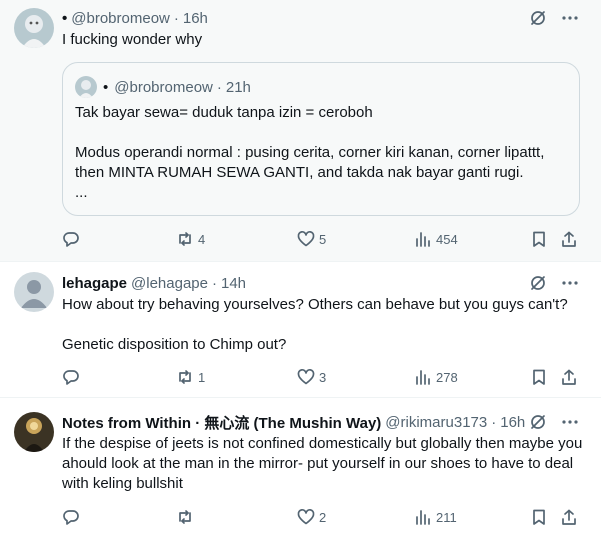  I want to click on action-bar: 4 5 454, so click(322, 239).